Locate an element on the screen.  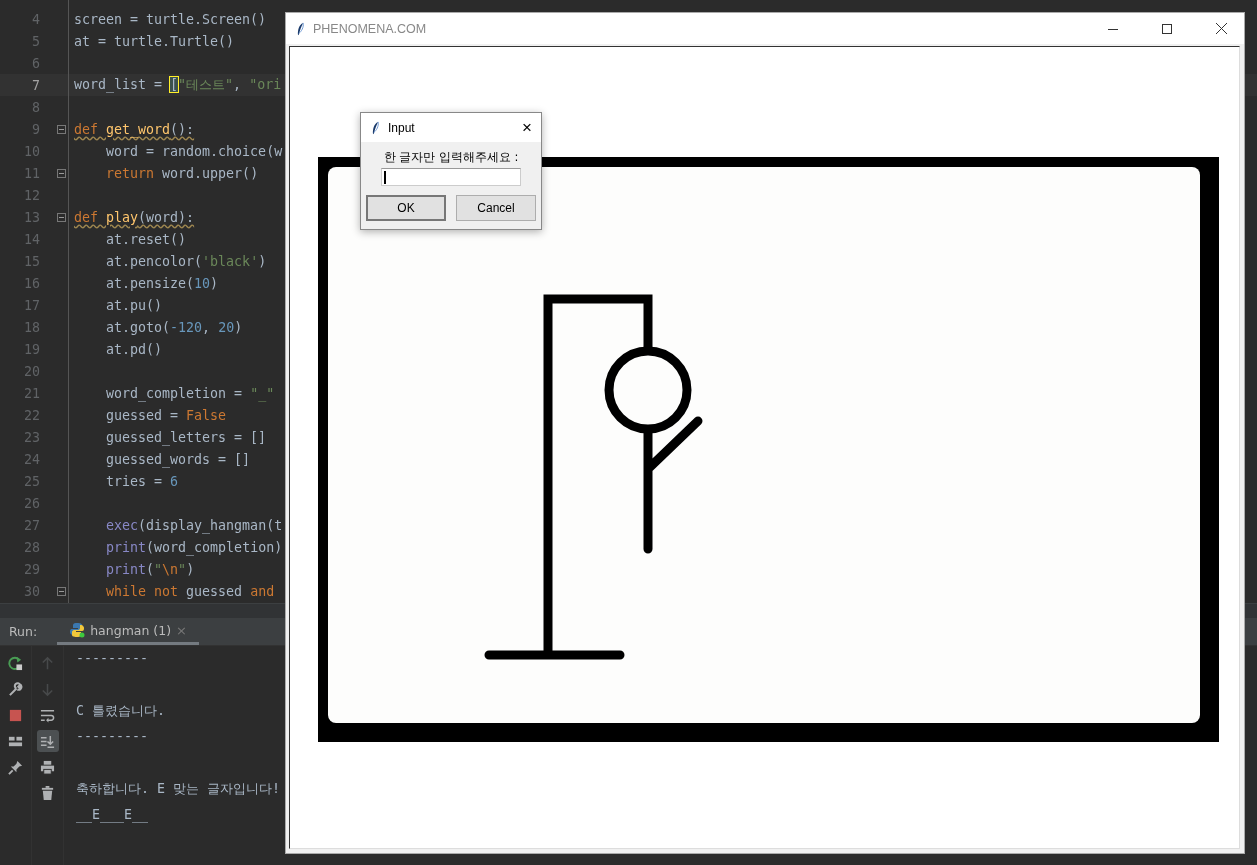
code-line: word = random.choice(w is located at coordinates (194, 152).